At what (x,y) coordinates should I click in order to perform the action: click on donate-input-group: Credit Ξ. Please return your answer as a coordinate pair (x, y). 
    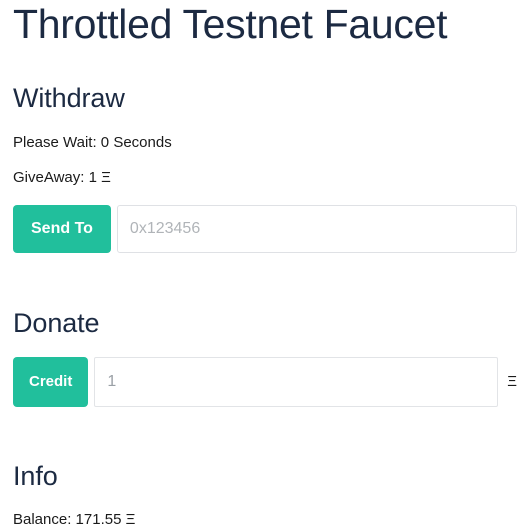
    Looking at the image, I should click on (265, 381).